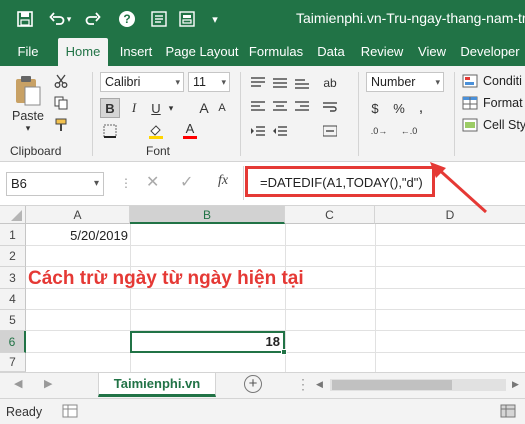 The height and width of the screenshot is (424, 525). I want to click on paste-dropdown-icon: ▾, so click(28, 127).